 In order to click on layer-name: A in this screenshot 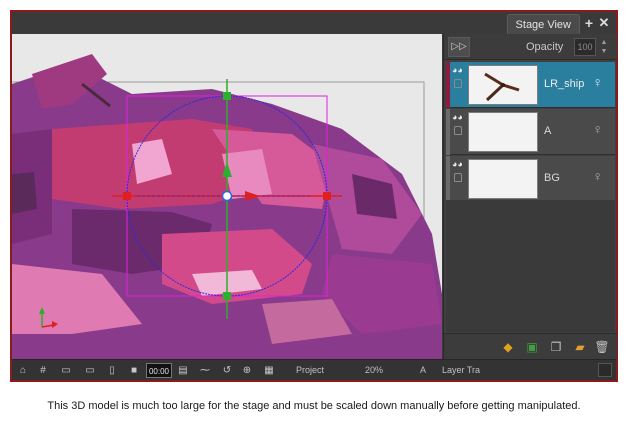, I will do `click(548, 131)`.